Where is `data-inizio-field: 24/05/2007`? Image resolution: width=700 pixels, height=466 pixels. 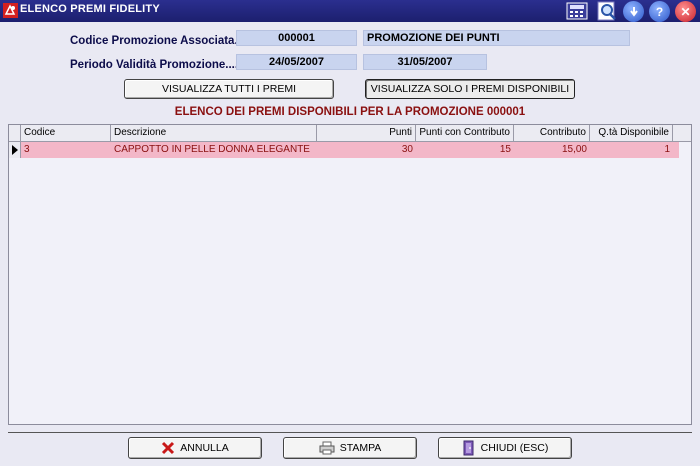
data-inizio-field: 24/05/2007 is located at coordinates (296, 62).